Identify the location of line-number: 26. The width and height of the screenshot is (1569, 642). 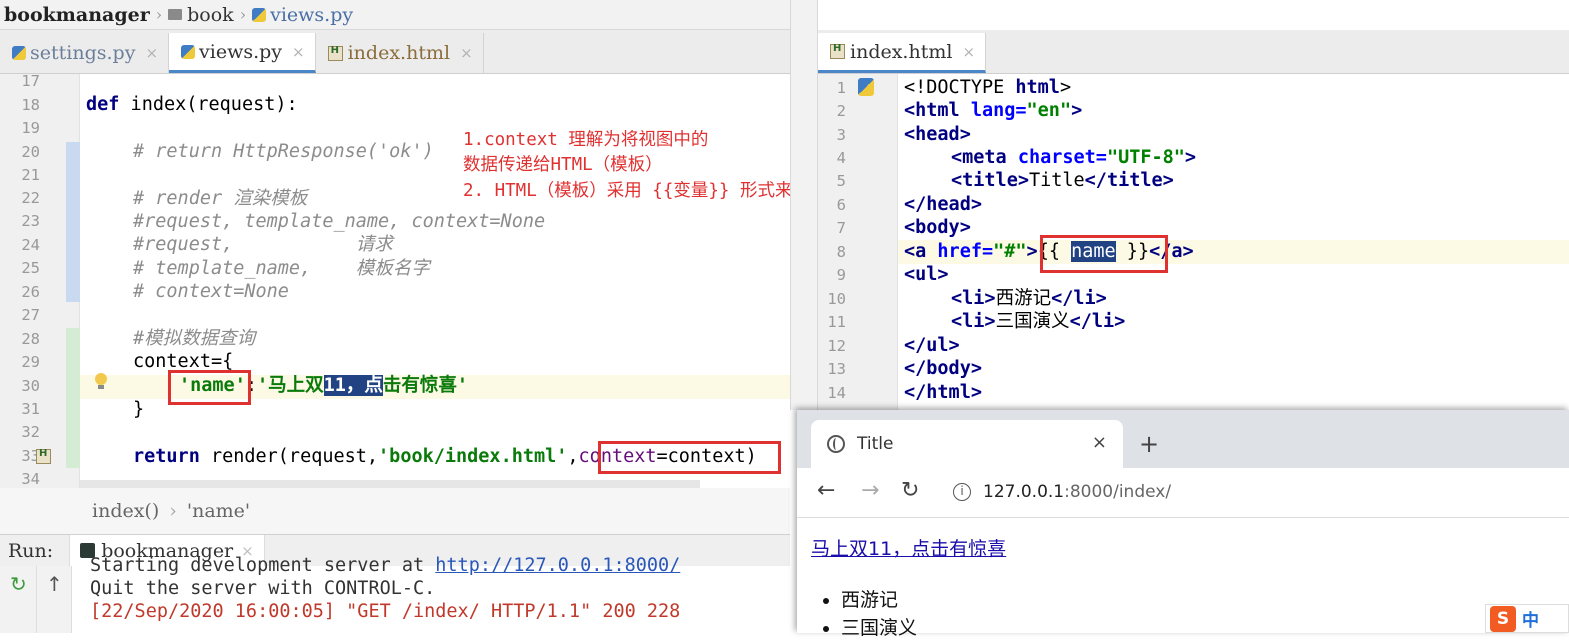
(30, 292).